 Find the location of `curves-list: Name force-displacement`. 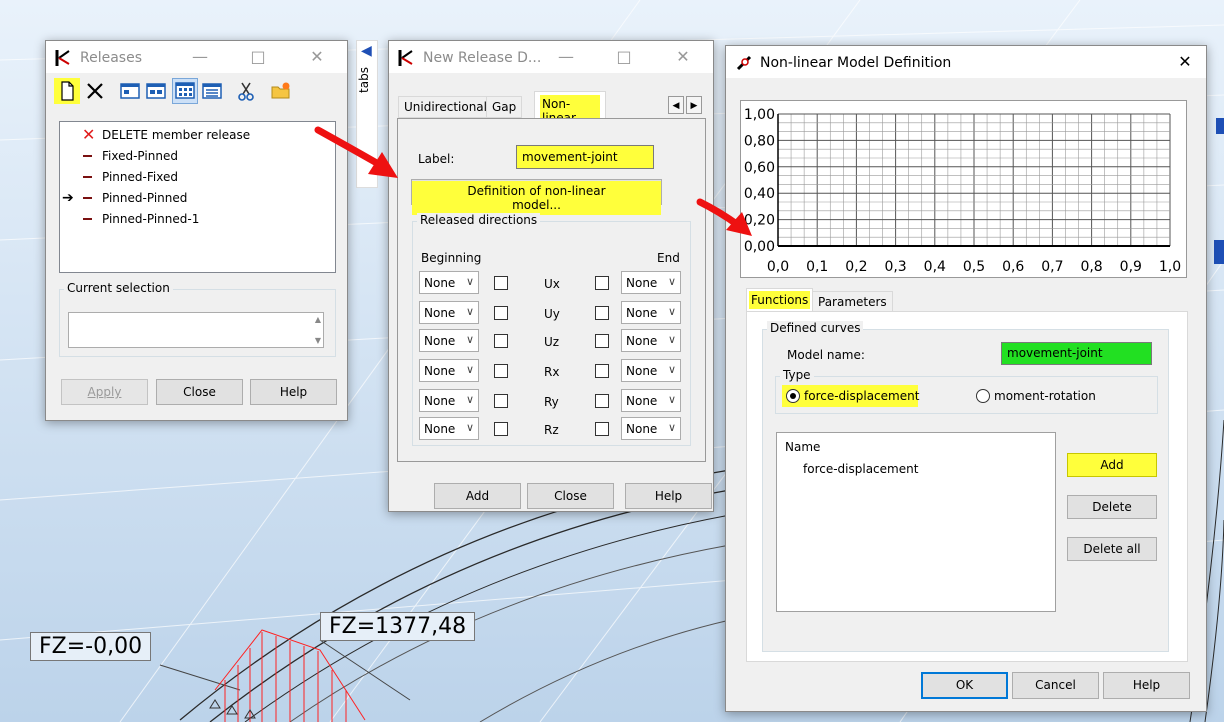

curves-list: Name force-displacement is located at coordinates (916, 522).